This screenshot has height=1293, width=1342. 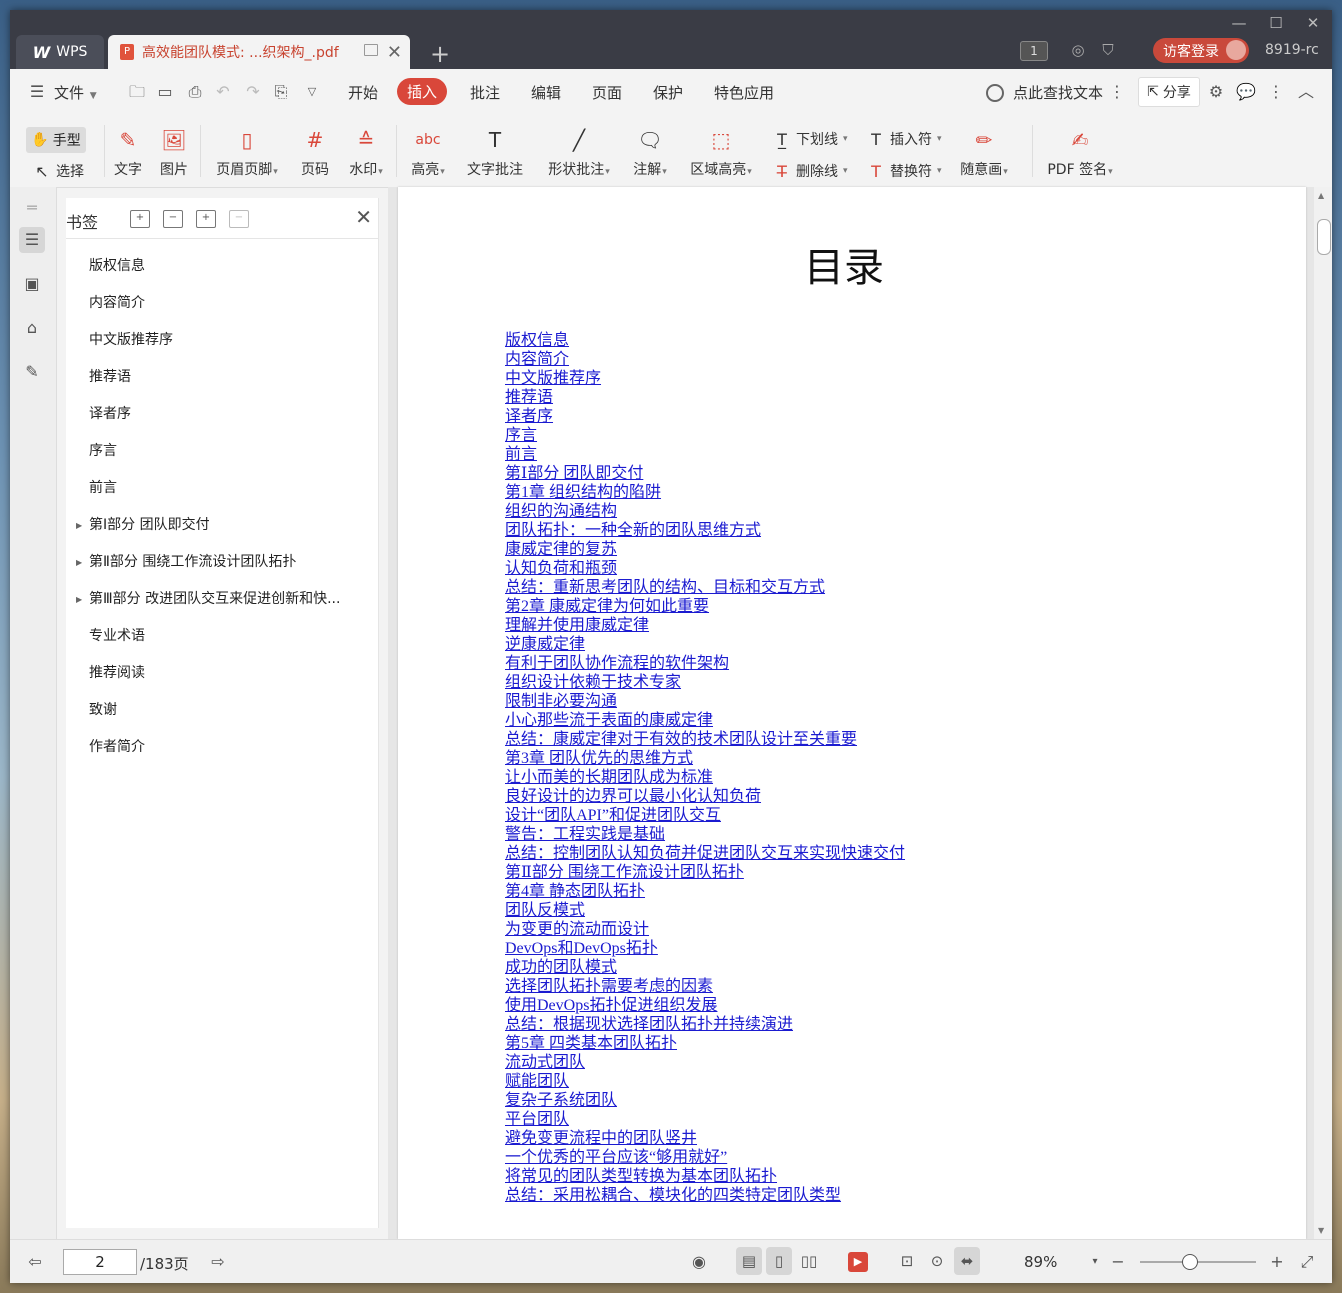 I want to click on hand-tool-button: ✋ 手型, so click(x=56, y=140).